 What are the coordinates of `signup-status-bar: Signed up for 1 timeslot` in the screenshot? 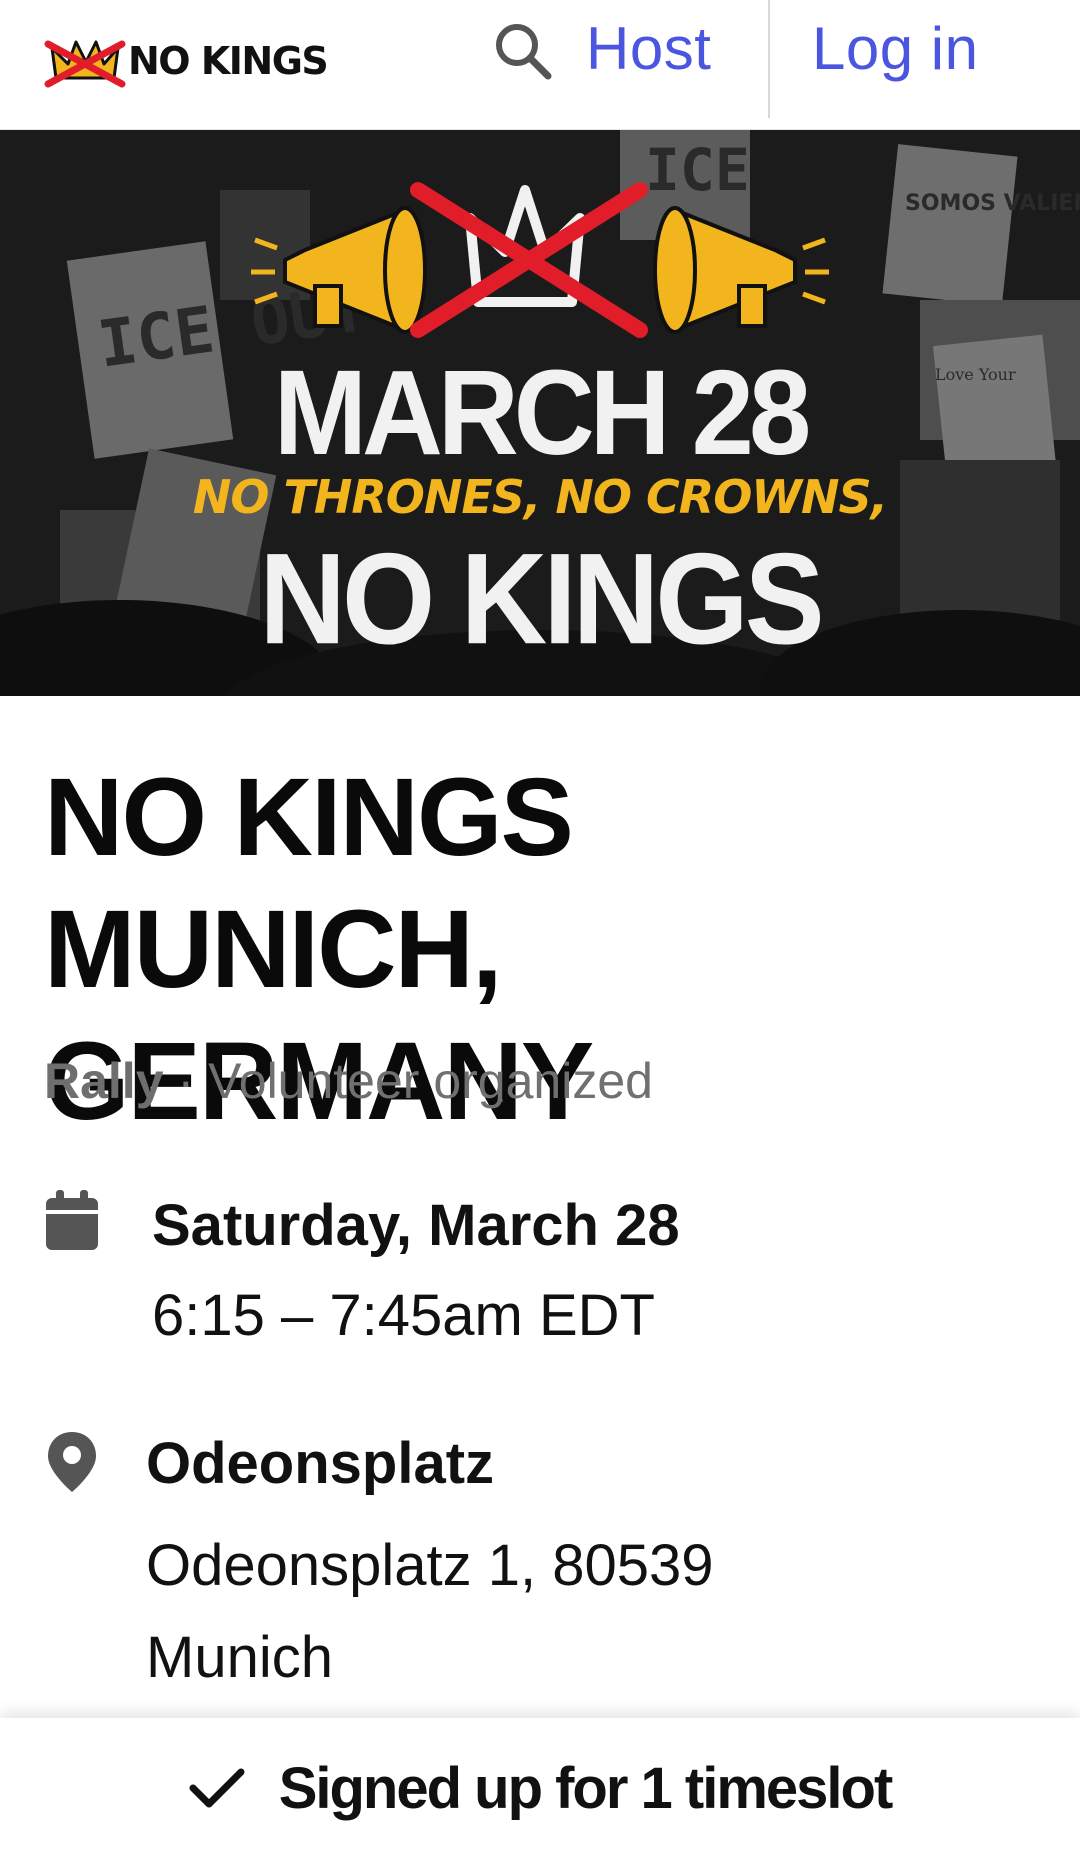 It's located at (540, 1793).